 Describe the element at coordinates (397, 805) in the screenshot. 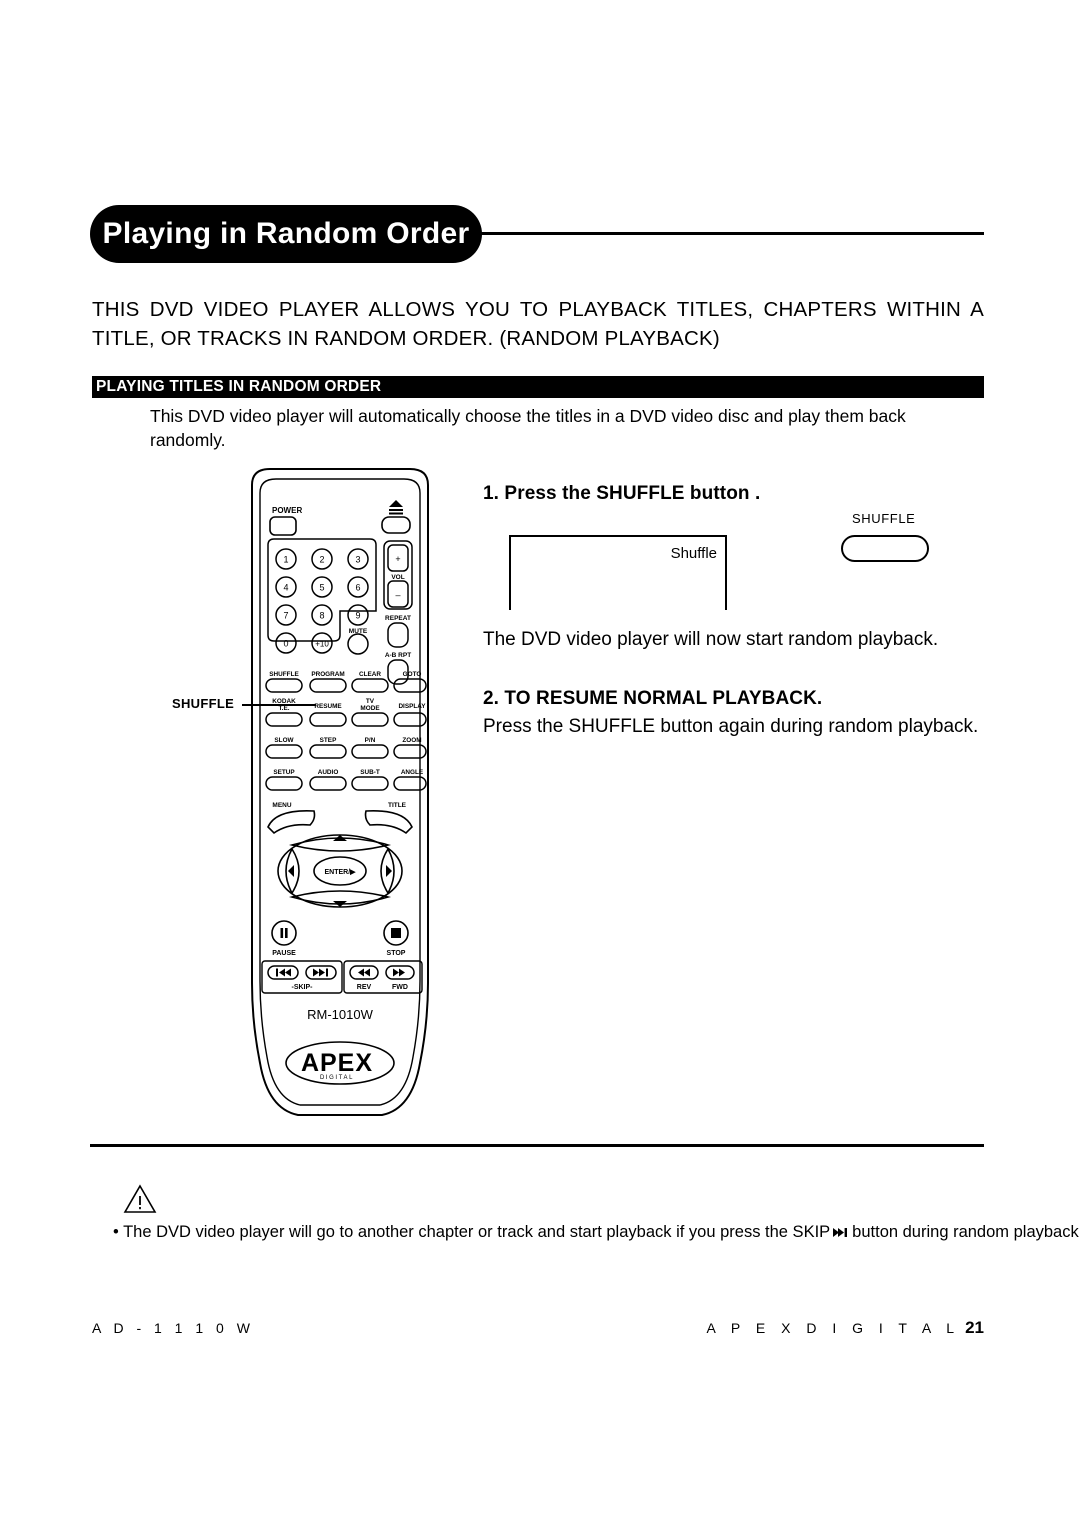

I see `remote-title-label: TITLE` at that location.